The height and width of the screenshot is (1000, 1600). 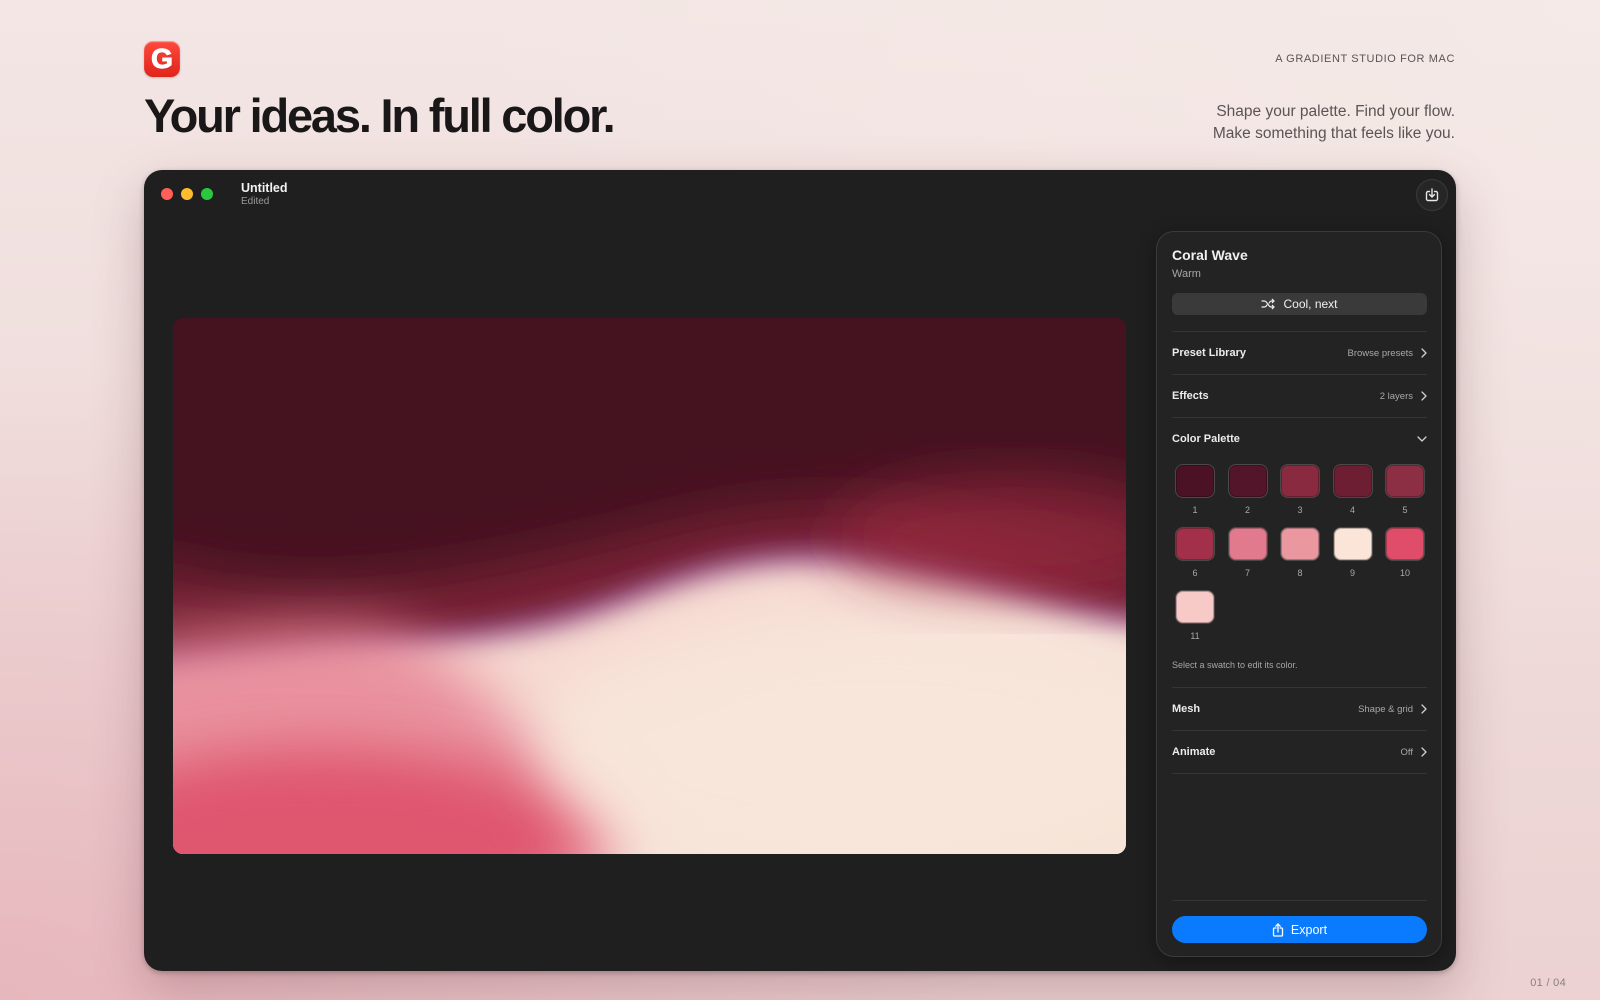 I want to click on color-swatch: 2, so click(x=1247, y=489).